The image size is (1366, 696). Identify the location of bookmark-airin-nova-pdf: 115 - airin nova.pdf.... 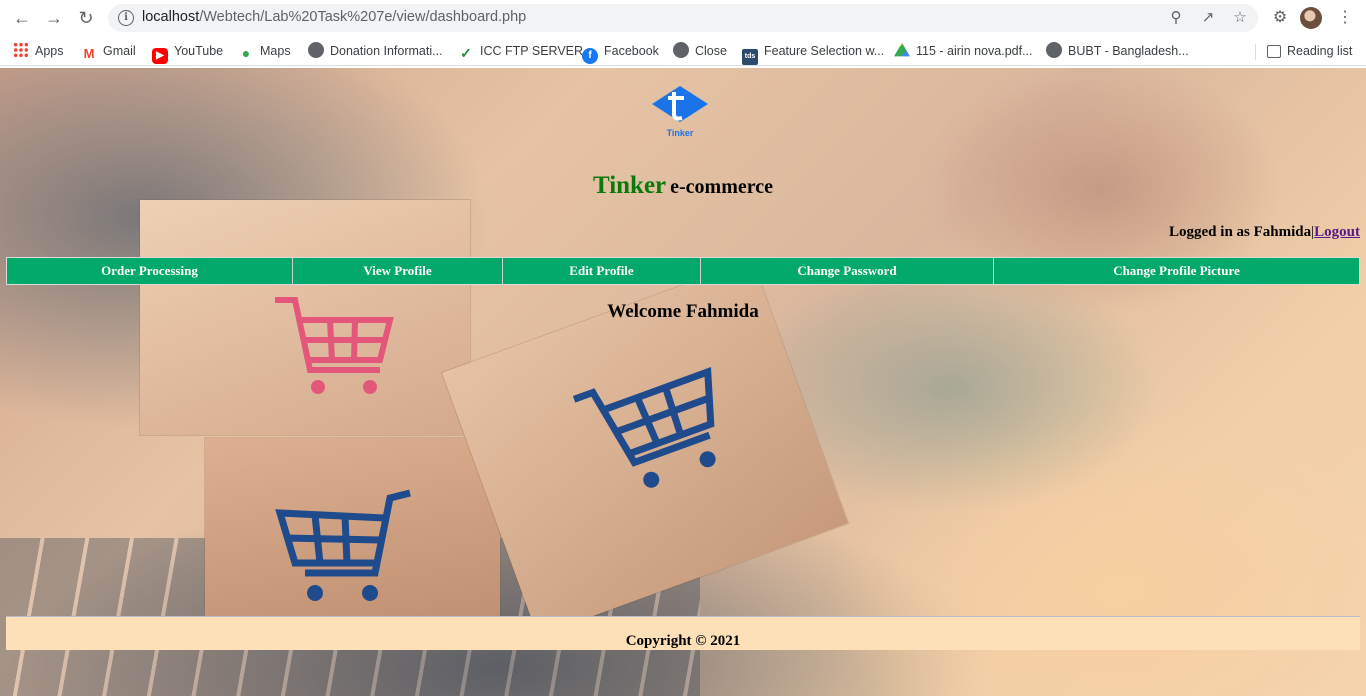
(963, 51).